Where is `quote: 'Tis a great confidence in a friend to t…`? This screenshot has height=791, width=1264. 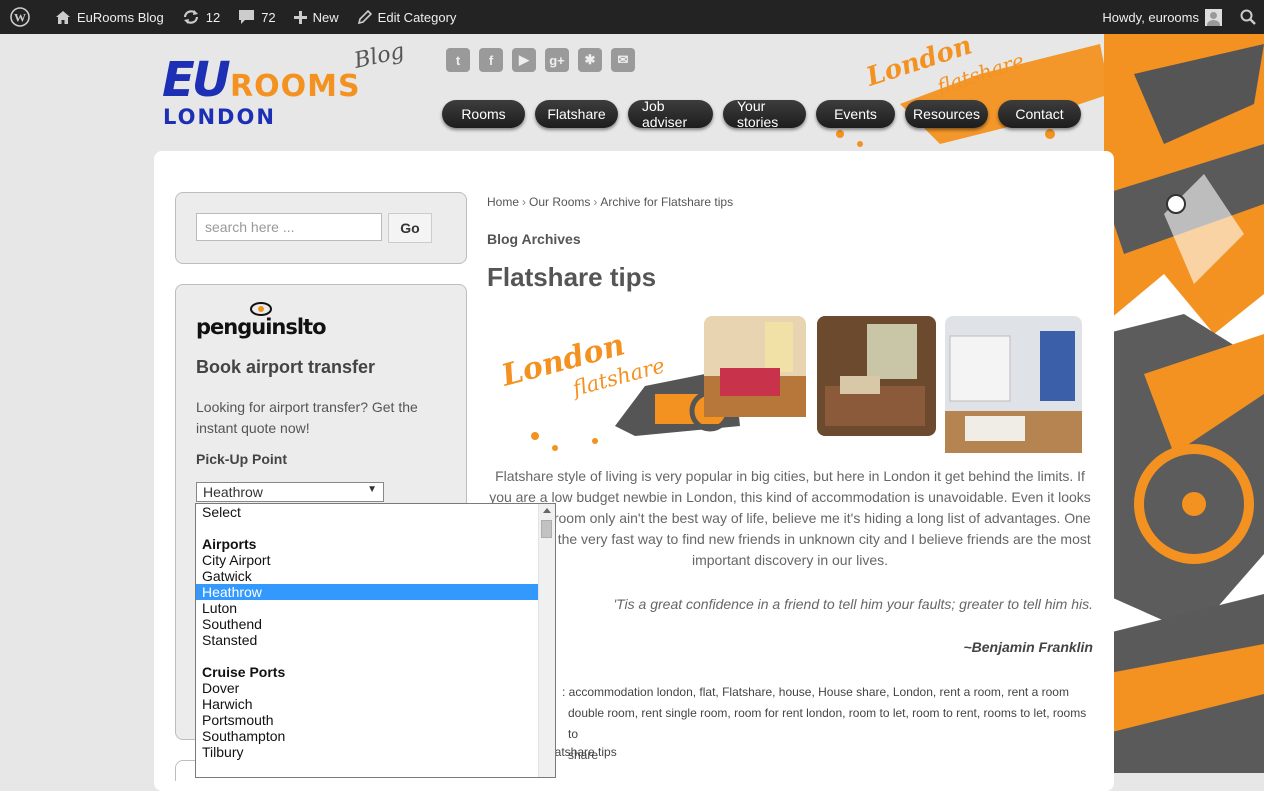
quote: 'Tis a great confidence in a friend to t… is located at coordinates (853, 604).